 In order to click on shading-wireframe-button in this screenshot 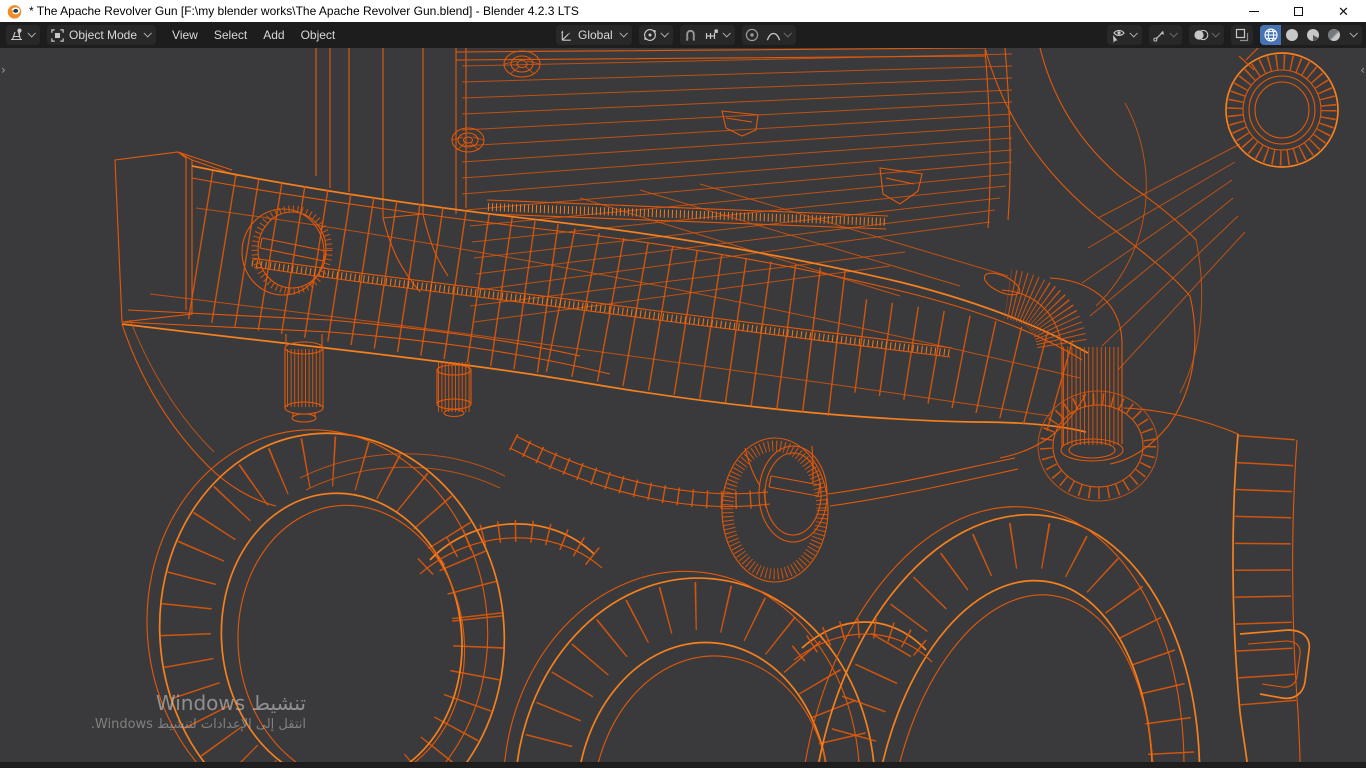, I will do `click(1270, 35)`.